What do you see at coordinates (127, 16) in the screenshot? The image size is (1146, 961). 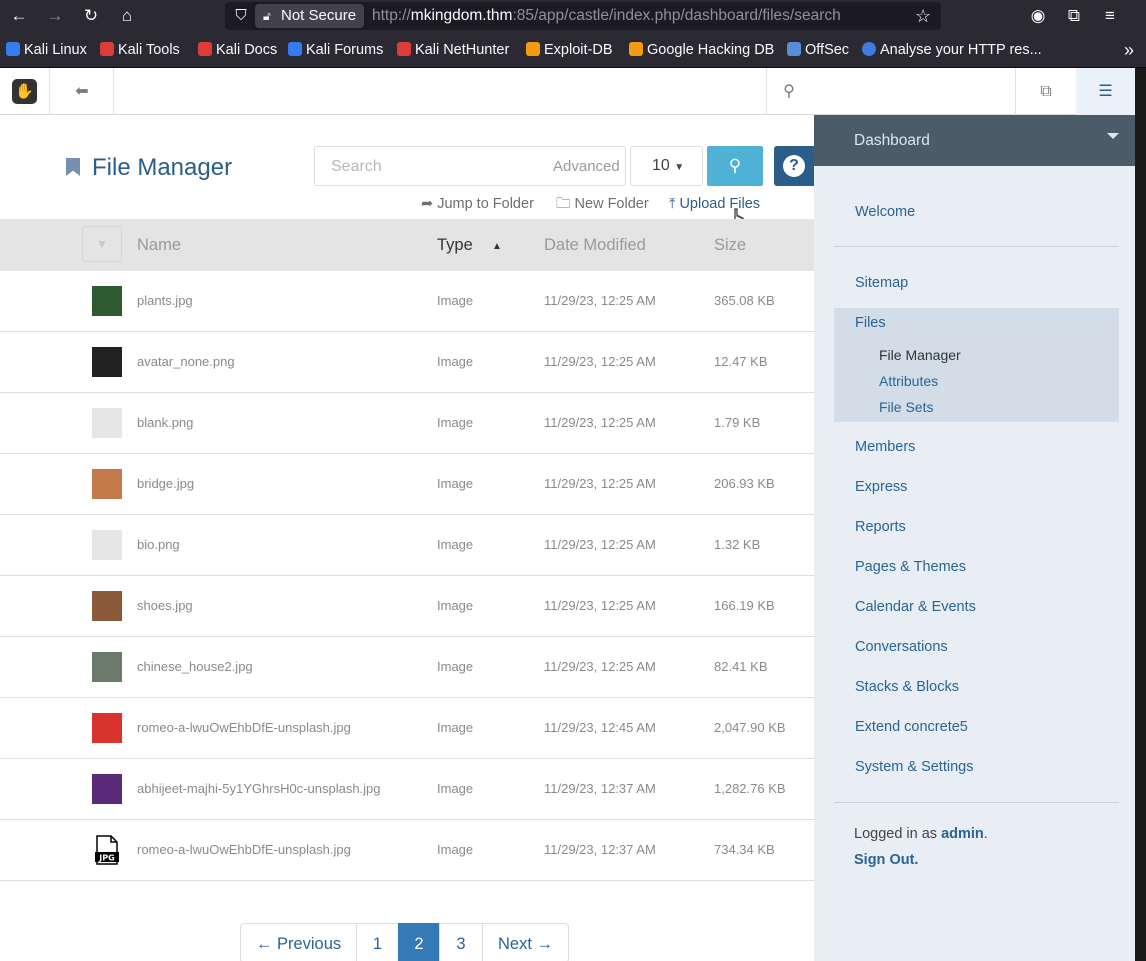 I see `home-icon: ⌂` at bounding box center [127, 16].